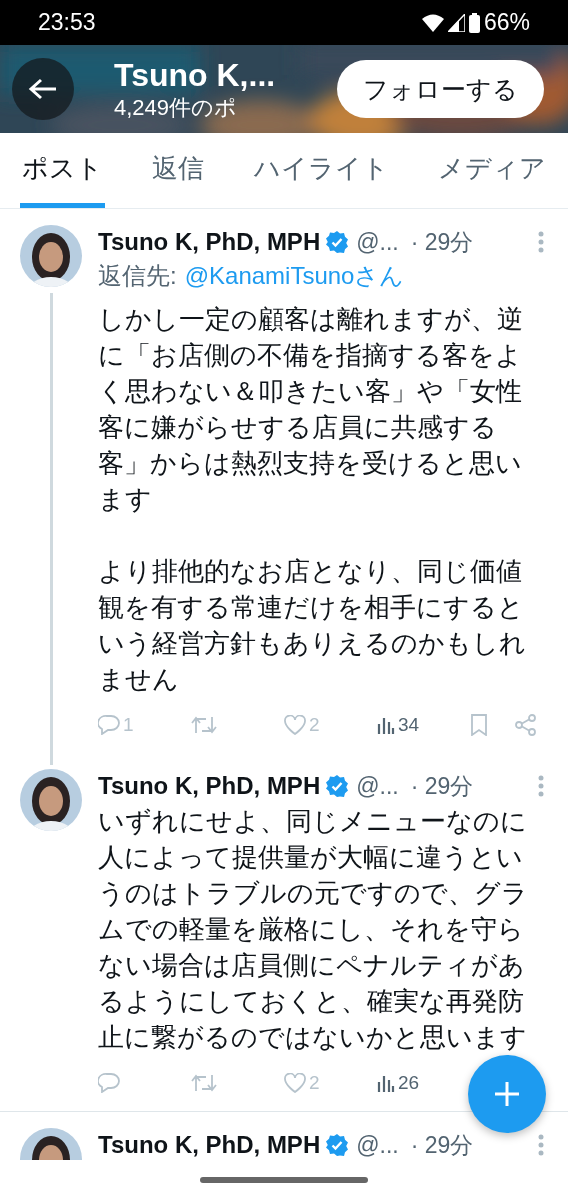 The height and width of the screenshot is (1200, 568). What do you see at coordinates (312, 625) in the screenshot?
I see `post-text: より排他的なお店となり、同じ価値観を有する常連だけを相手にするという経営方針もありえるのかもしれません` at bounding box center [312, 625].